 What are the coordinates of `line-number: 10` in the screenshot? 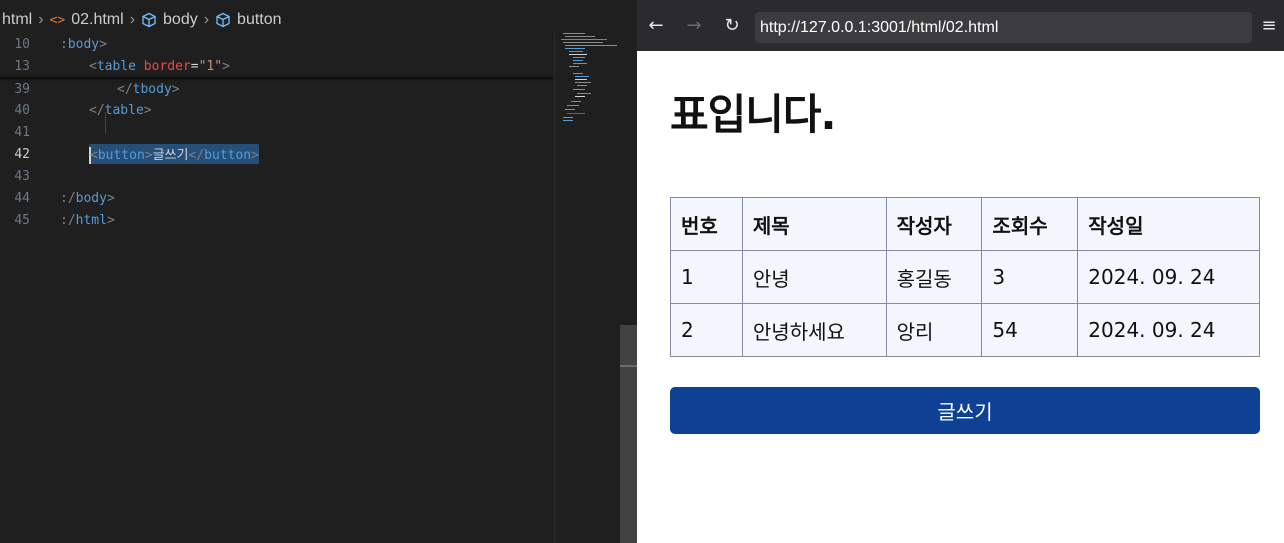 It's located at (22, 44).